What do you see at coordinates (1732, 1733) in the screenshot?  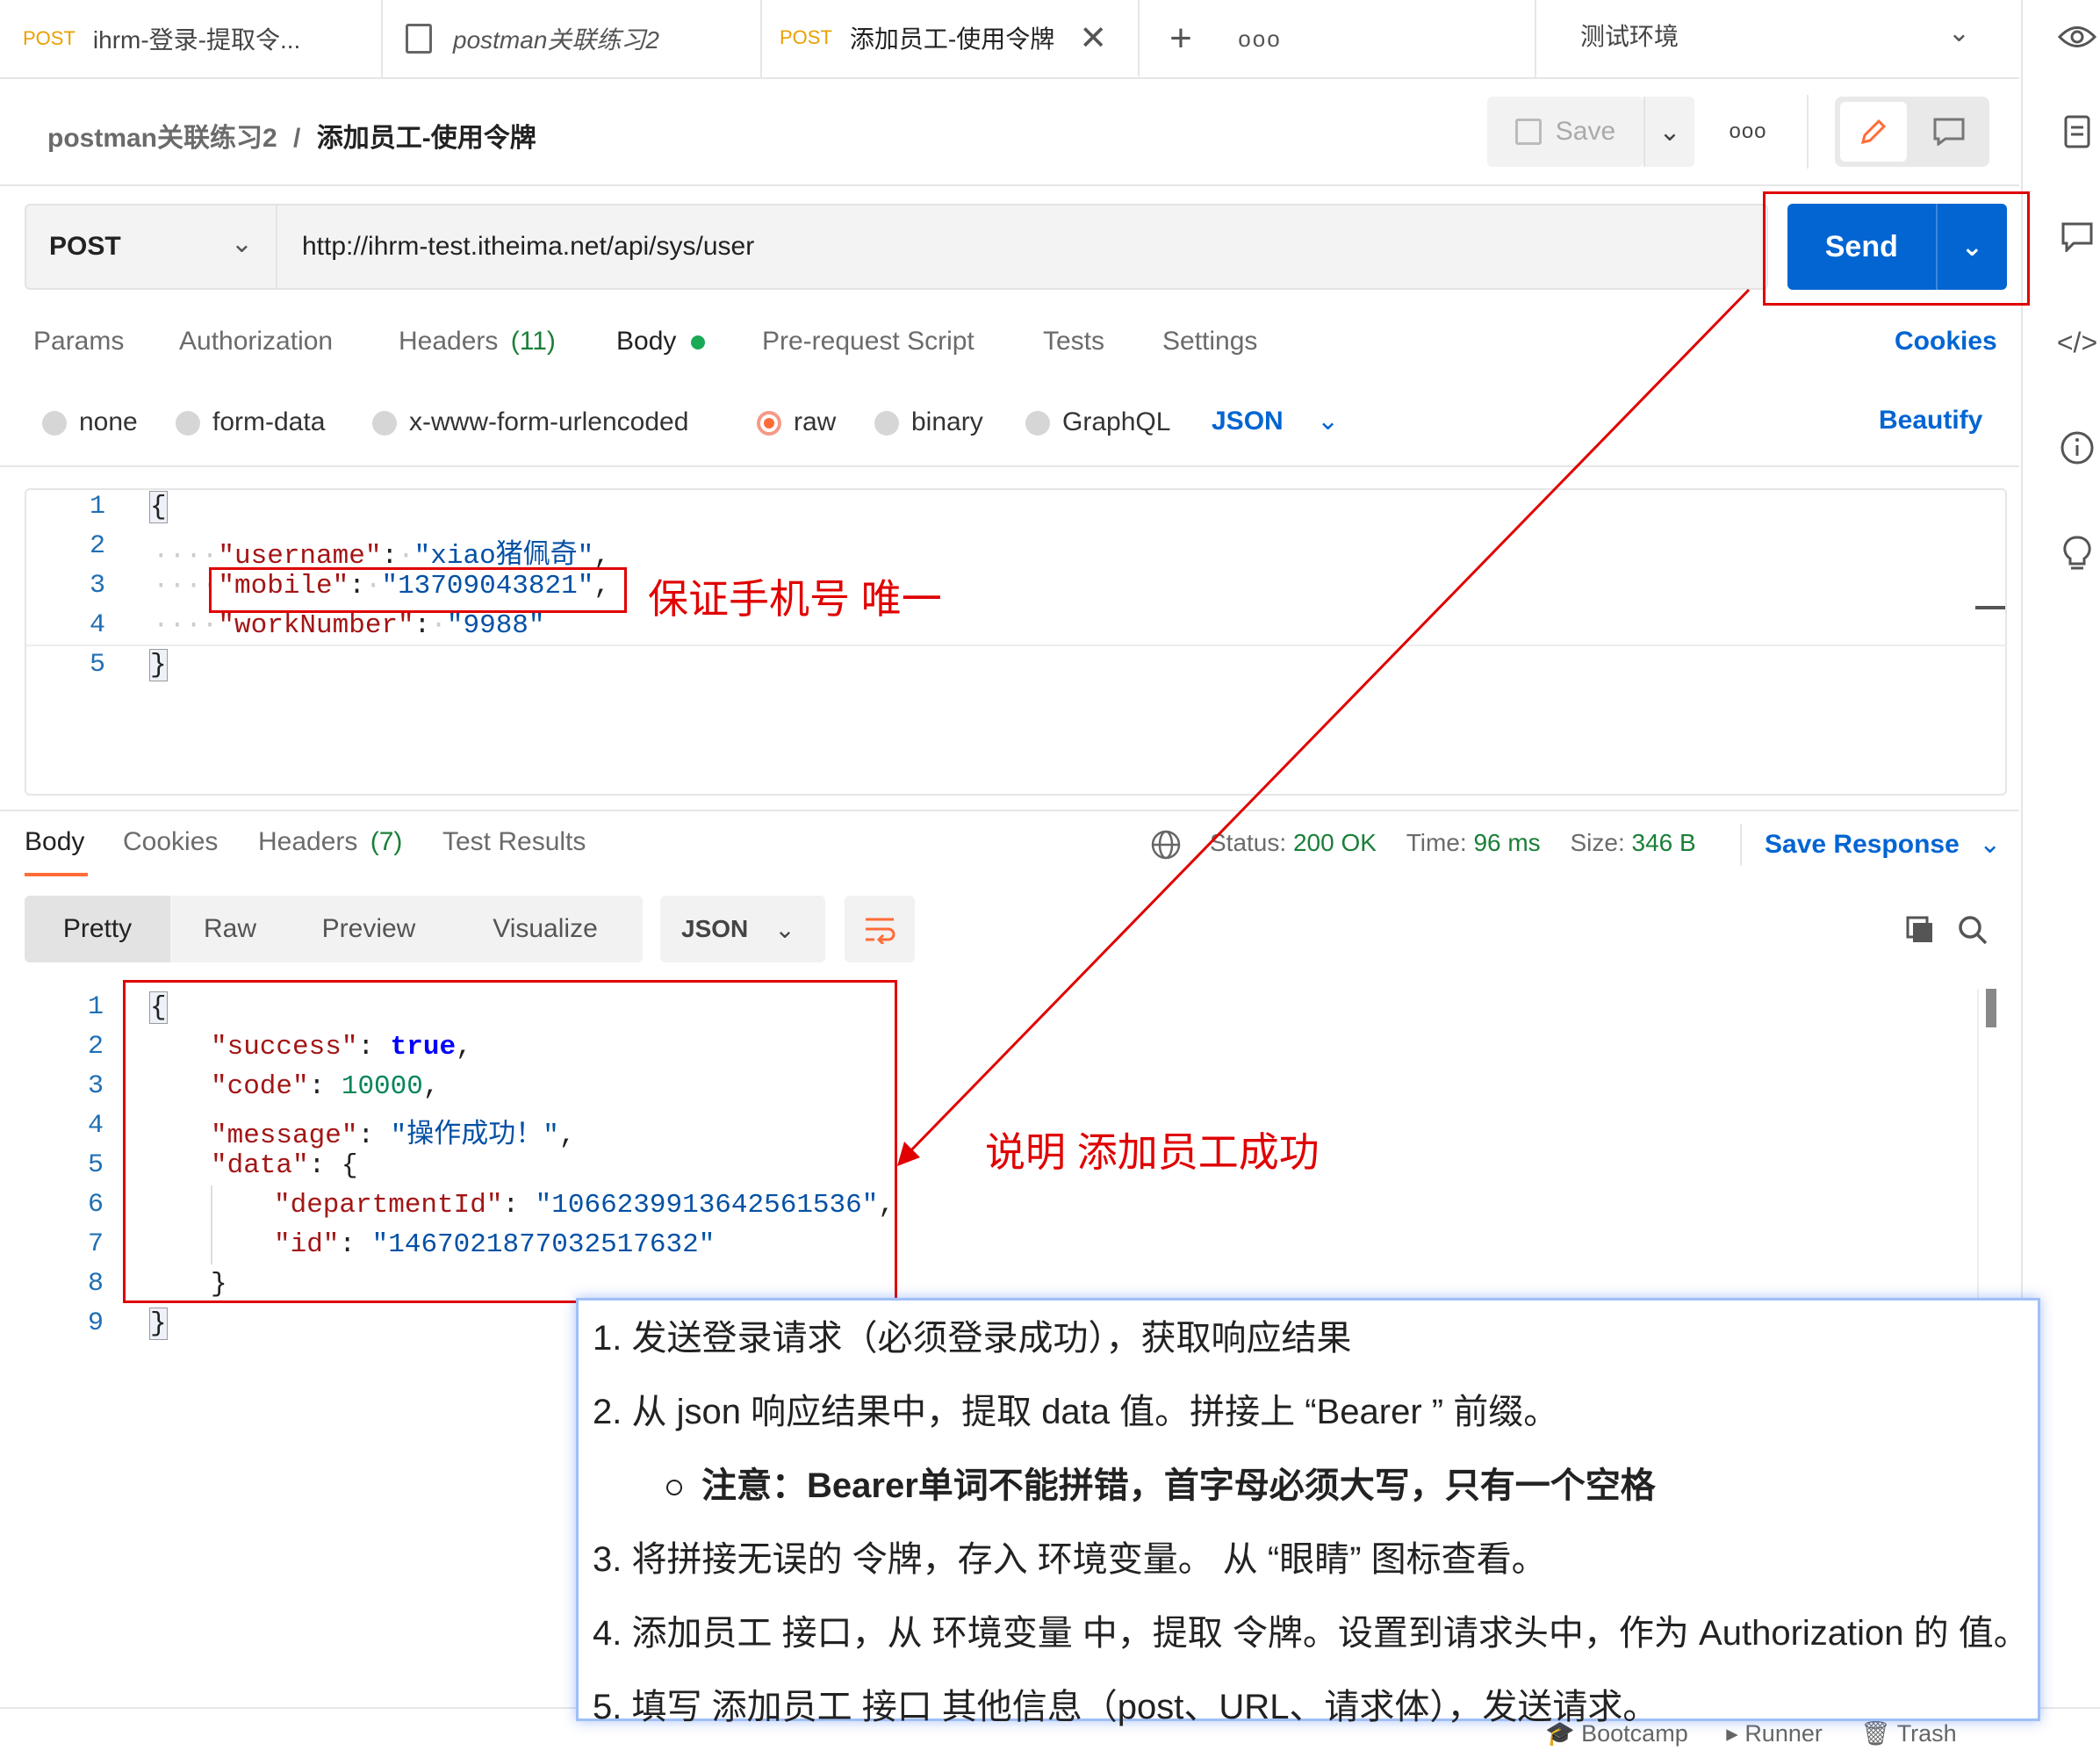 I see `runner-icon: ▸` at bounding box center [1732, 1733].